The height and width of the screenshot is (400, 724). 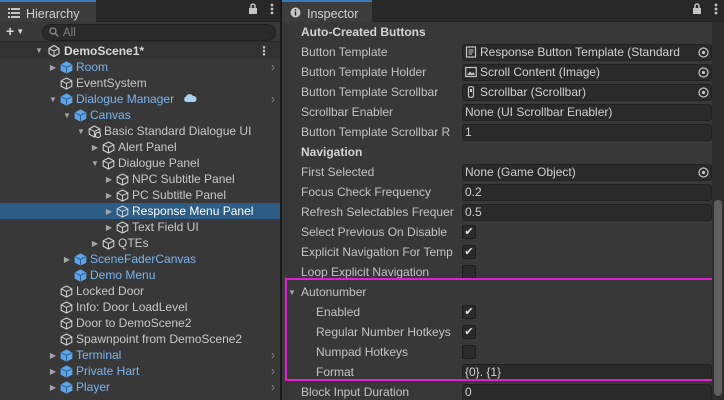 I want to click on inspector-tab: Inspector, so click(x=327, y=11).